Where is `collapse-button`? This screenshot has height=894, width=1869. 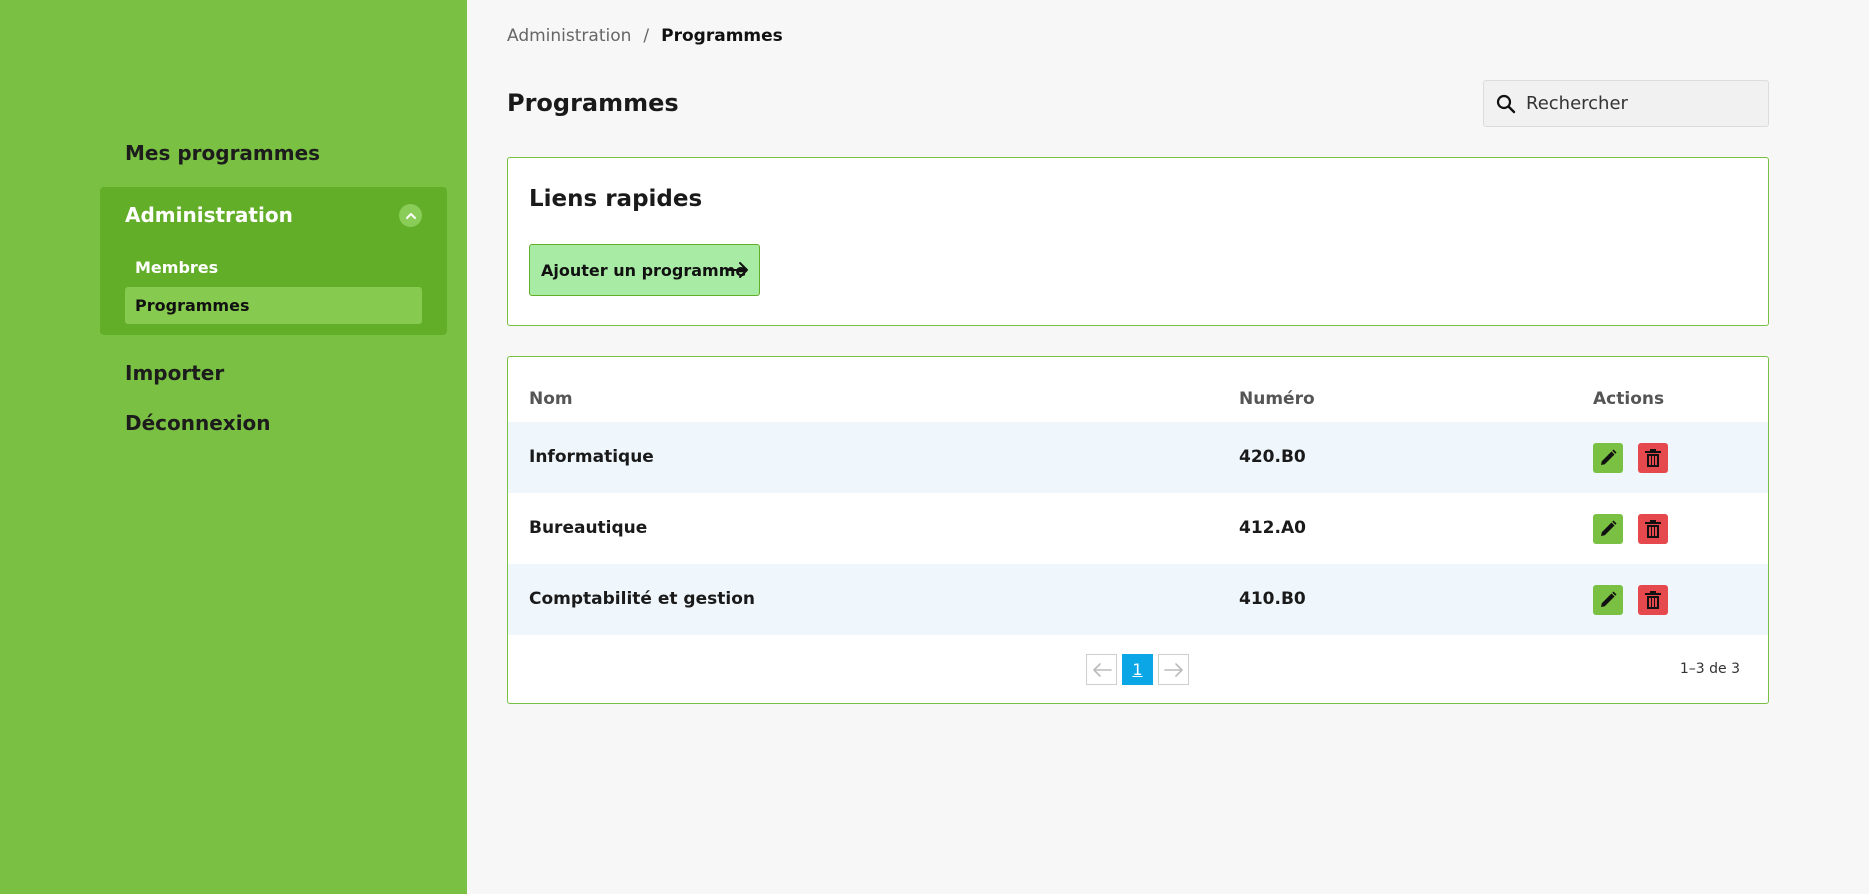 collapse-button is located at coordinates (410, 215).